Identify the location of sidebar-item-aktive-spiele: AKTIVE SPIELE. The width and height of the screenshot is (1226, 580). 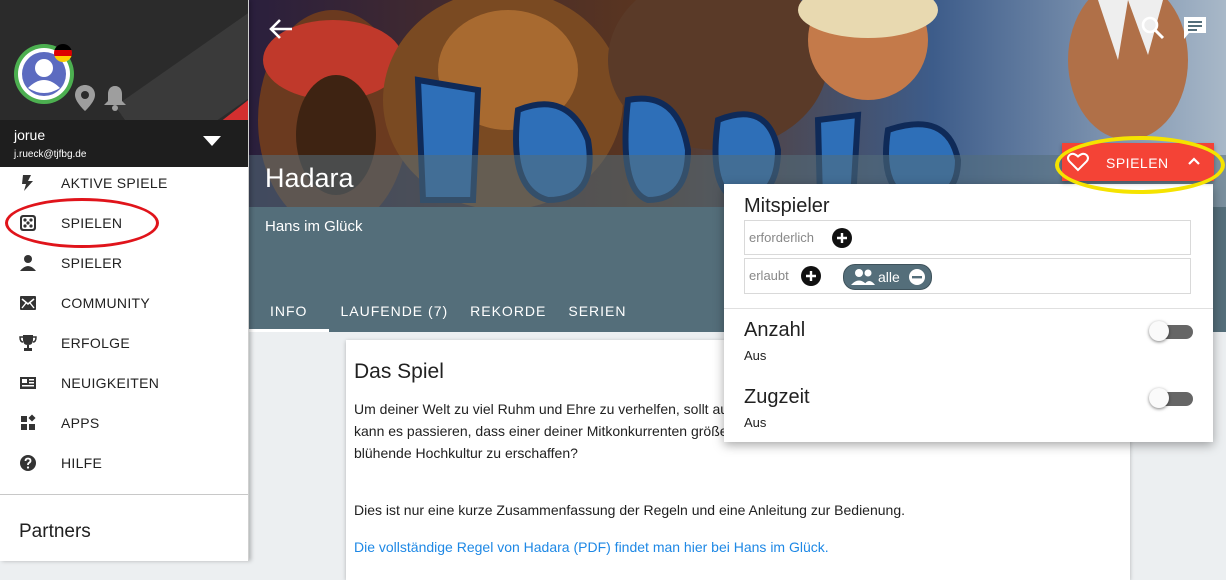
(124, 183).